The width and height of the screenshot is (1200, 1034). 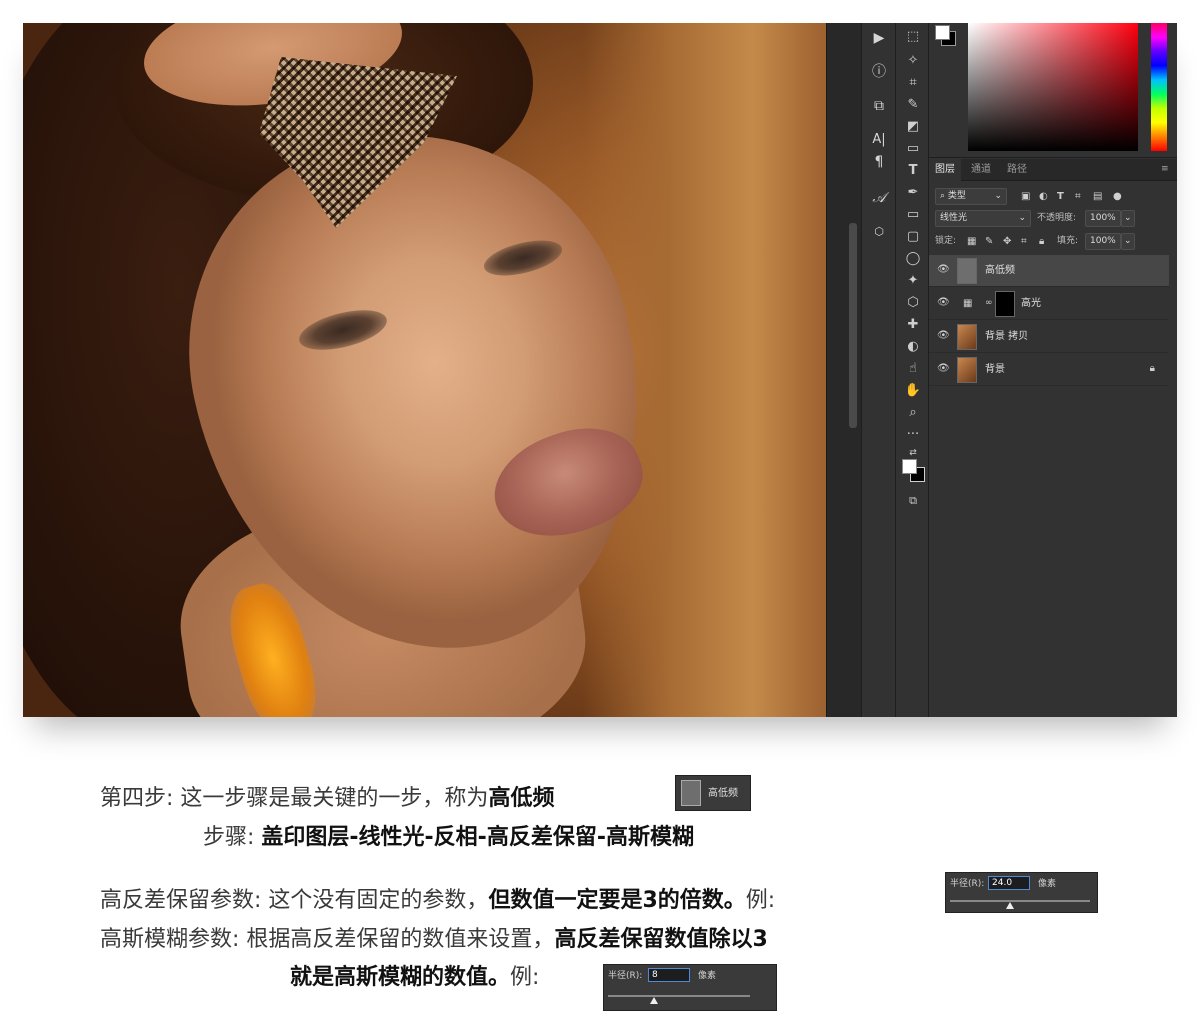 I want to click on lock-transparent-icon: ▦, so click(x=971, y=241).